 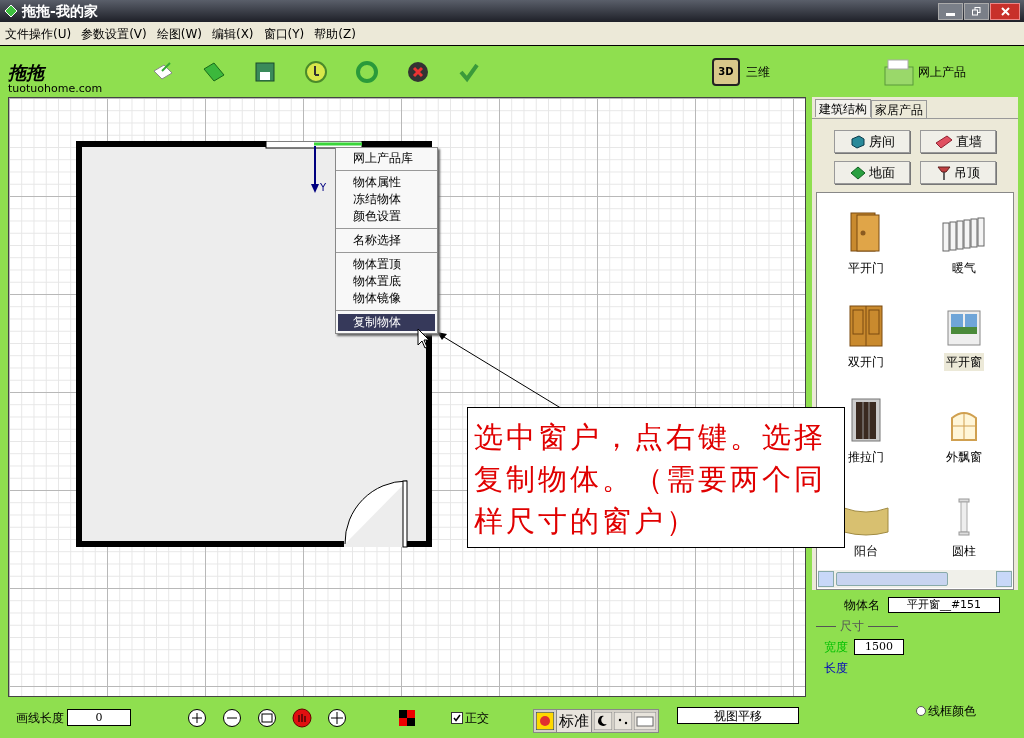 I want to click on zoom-in-icon, so click(x=197, y=717).